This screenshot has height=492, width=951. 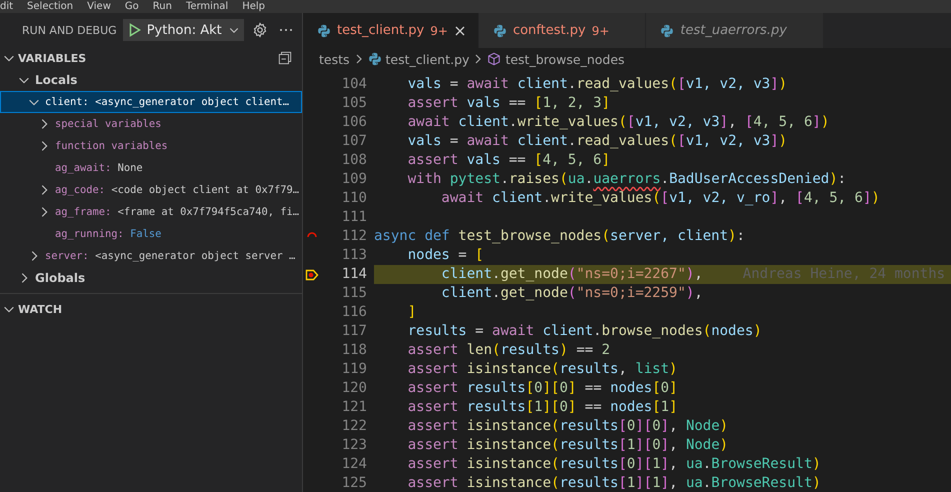 What do you see at coordinates (151, 168) in the screenshot?
I see `variable-row: ag_await: None` at bounding box center [151, 168].